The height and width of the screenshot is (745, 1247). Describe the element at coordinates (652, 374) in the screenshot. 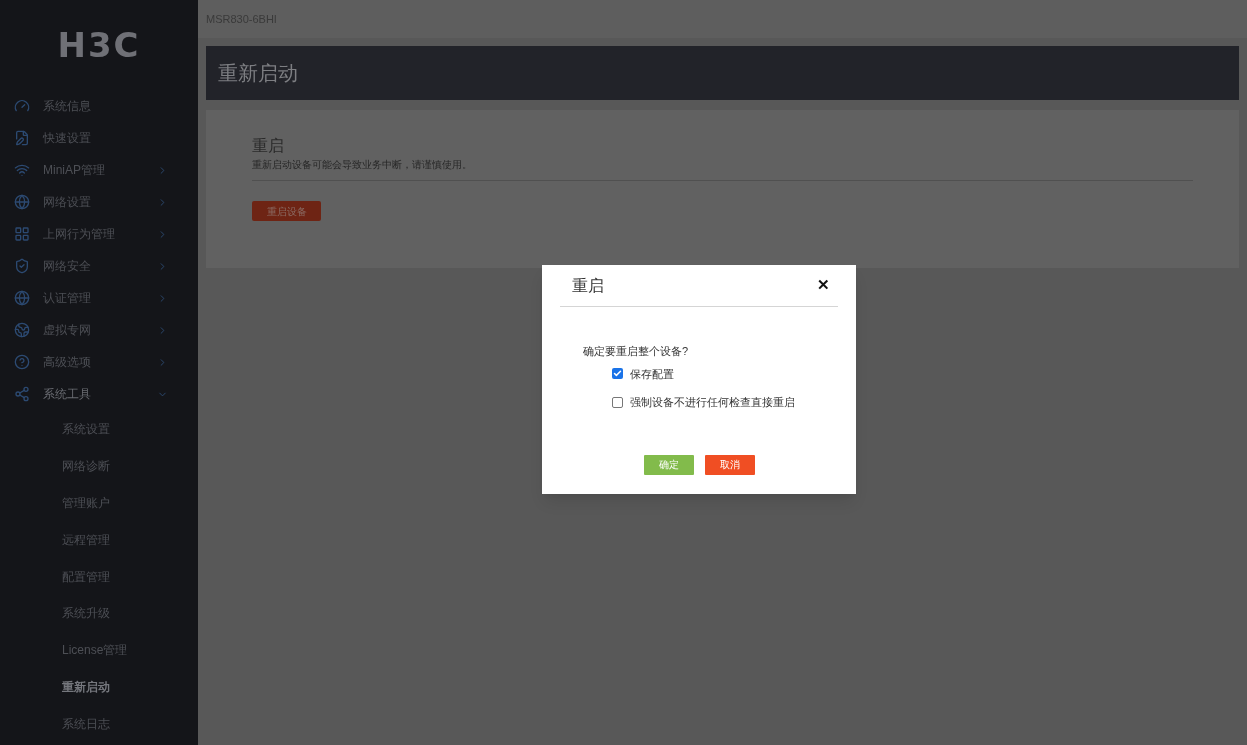

I see `checkbox-label: 保存配置` at that location.